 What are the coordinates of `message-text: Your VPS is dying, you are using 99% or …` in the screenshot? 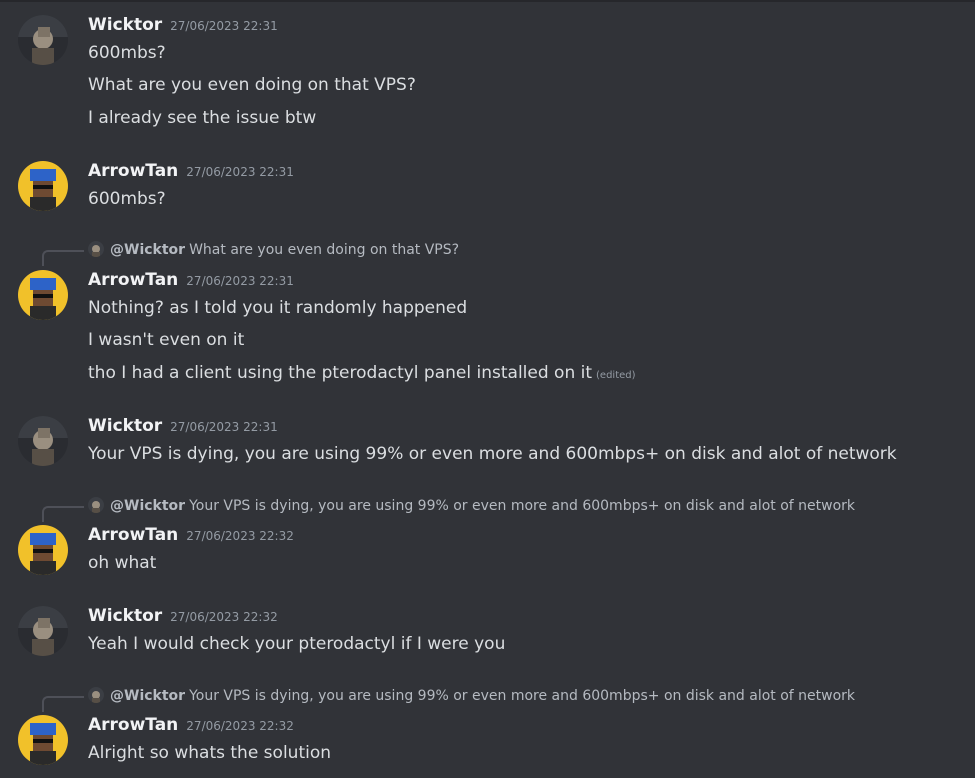 It's located at (492, 454).